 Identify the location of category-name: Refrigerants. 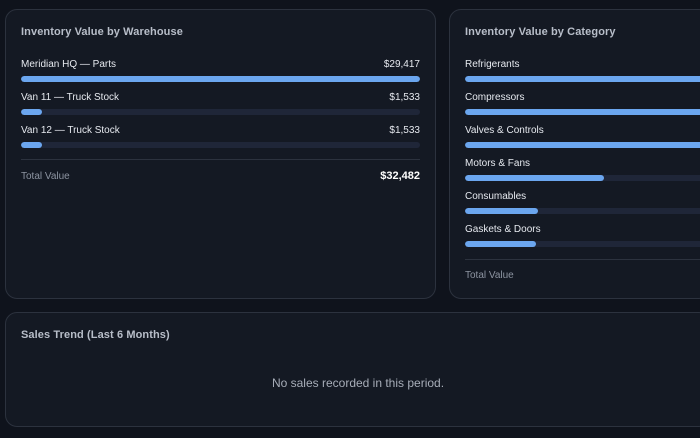
(492, 64).